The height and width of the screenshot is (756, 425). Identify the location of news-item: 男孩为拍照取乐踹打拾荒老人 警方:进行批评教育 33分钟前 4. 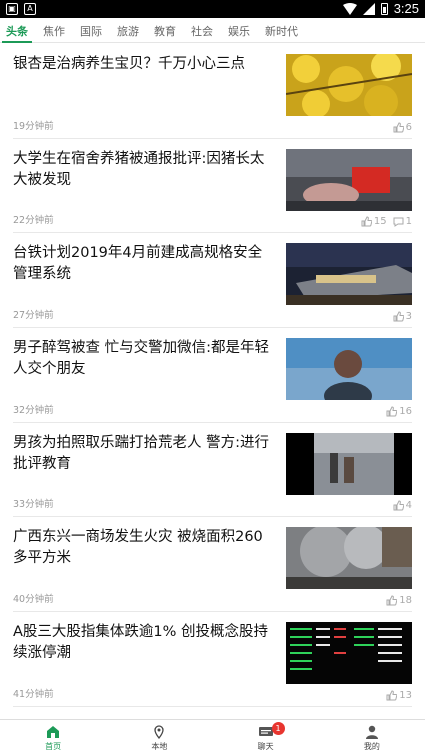
(212, 470).